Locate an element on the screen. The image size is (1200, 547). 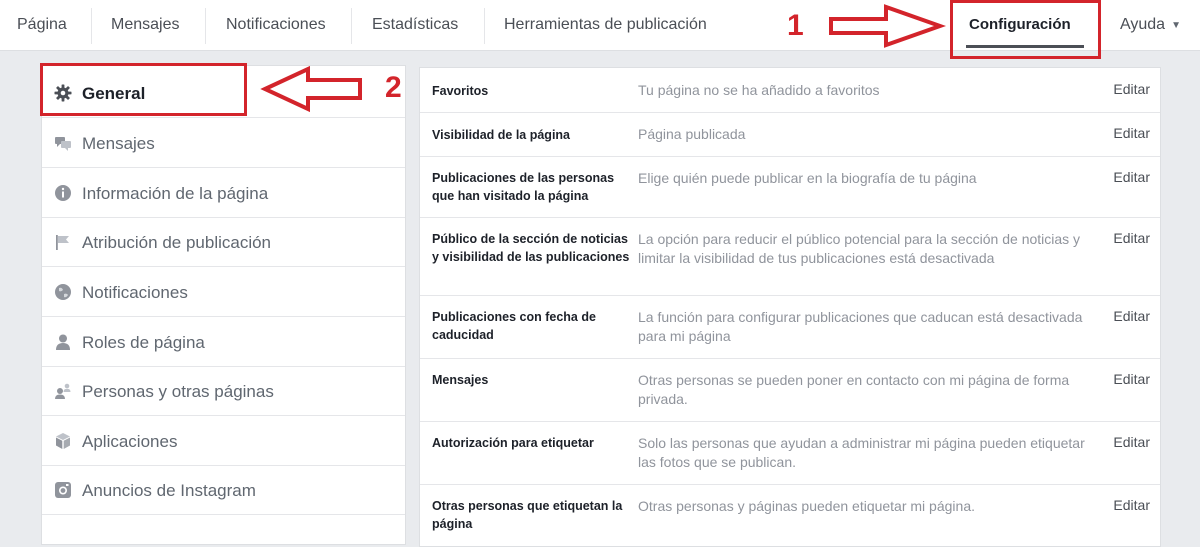
setting-label: Publicaciones con fecha de caducidad is located at coordinates (514, 326).